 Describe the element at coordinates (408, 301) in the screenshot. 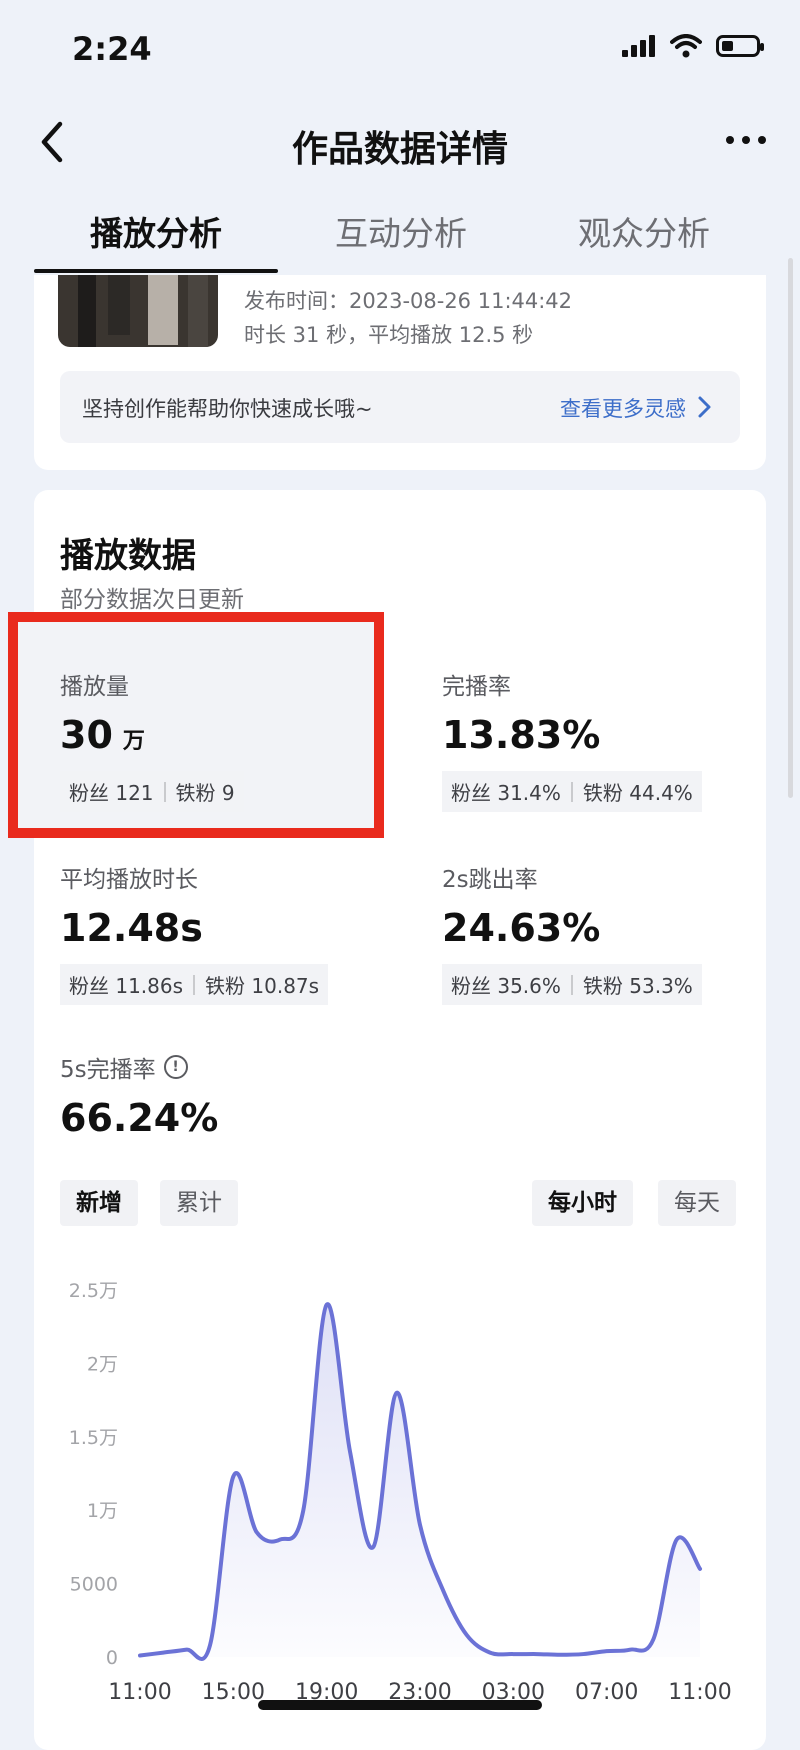

I see `publish-time: 发布时间：2023-08-26 11:44:42` at that location.